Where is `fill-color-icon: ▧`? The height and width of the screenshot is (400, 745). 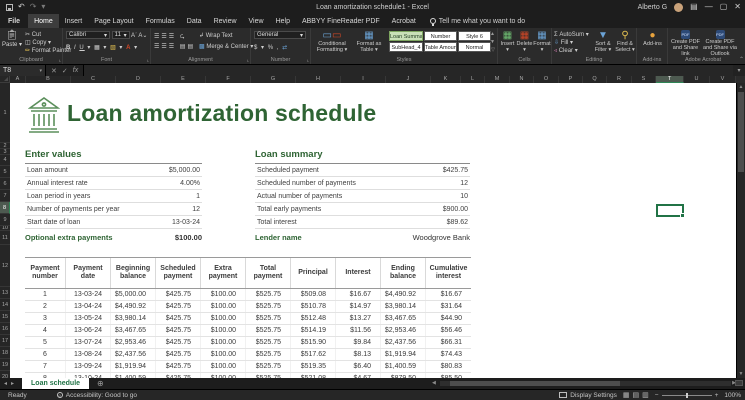 fill-color-icon: ▧ is located at coordinates (113, 48).